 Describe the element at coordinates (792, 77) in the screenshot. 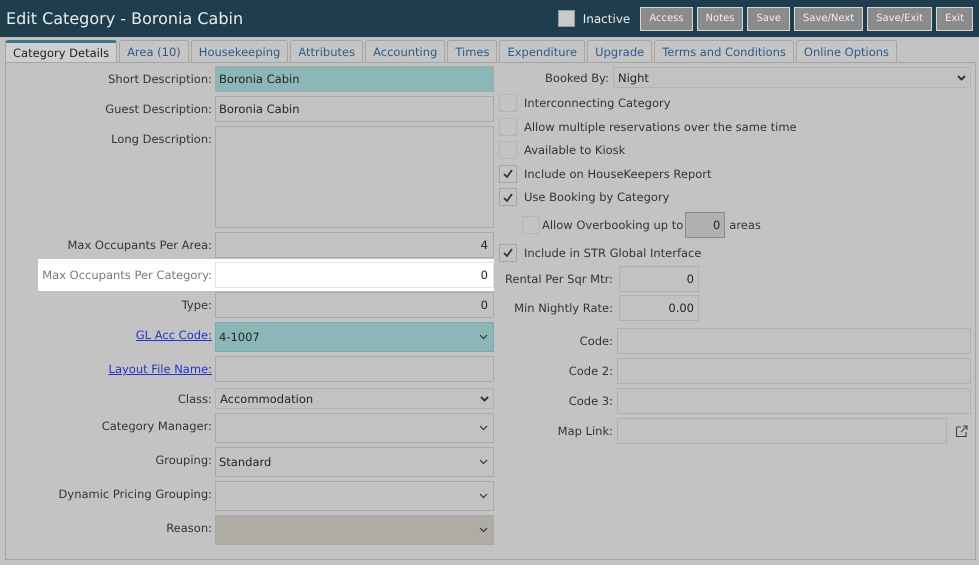

I see `dropdown: Night` at that location.